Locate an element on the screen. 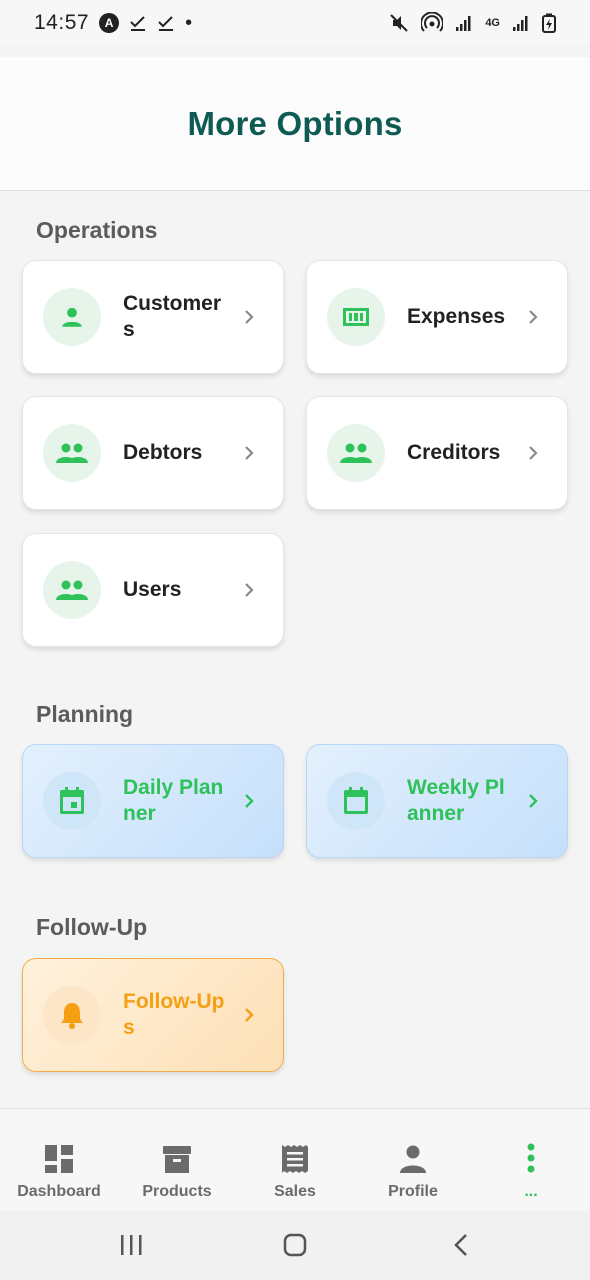  card-label: Weekly Planner is located at coordinates (456, 800).